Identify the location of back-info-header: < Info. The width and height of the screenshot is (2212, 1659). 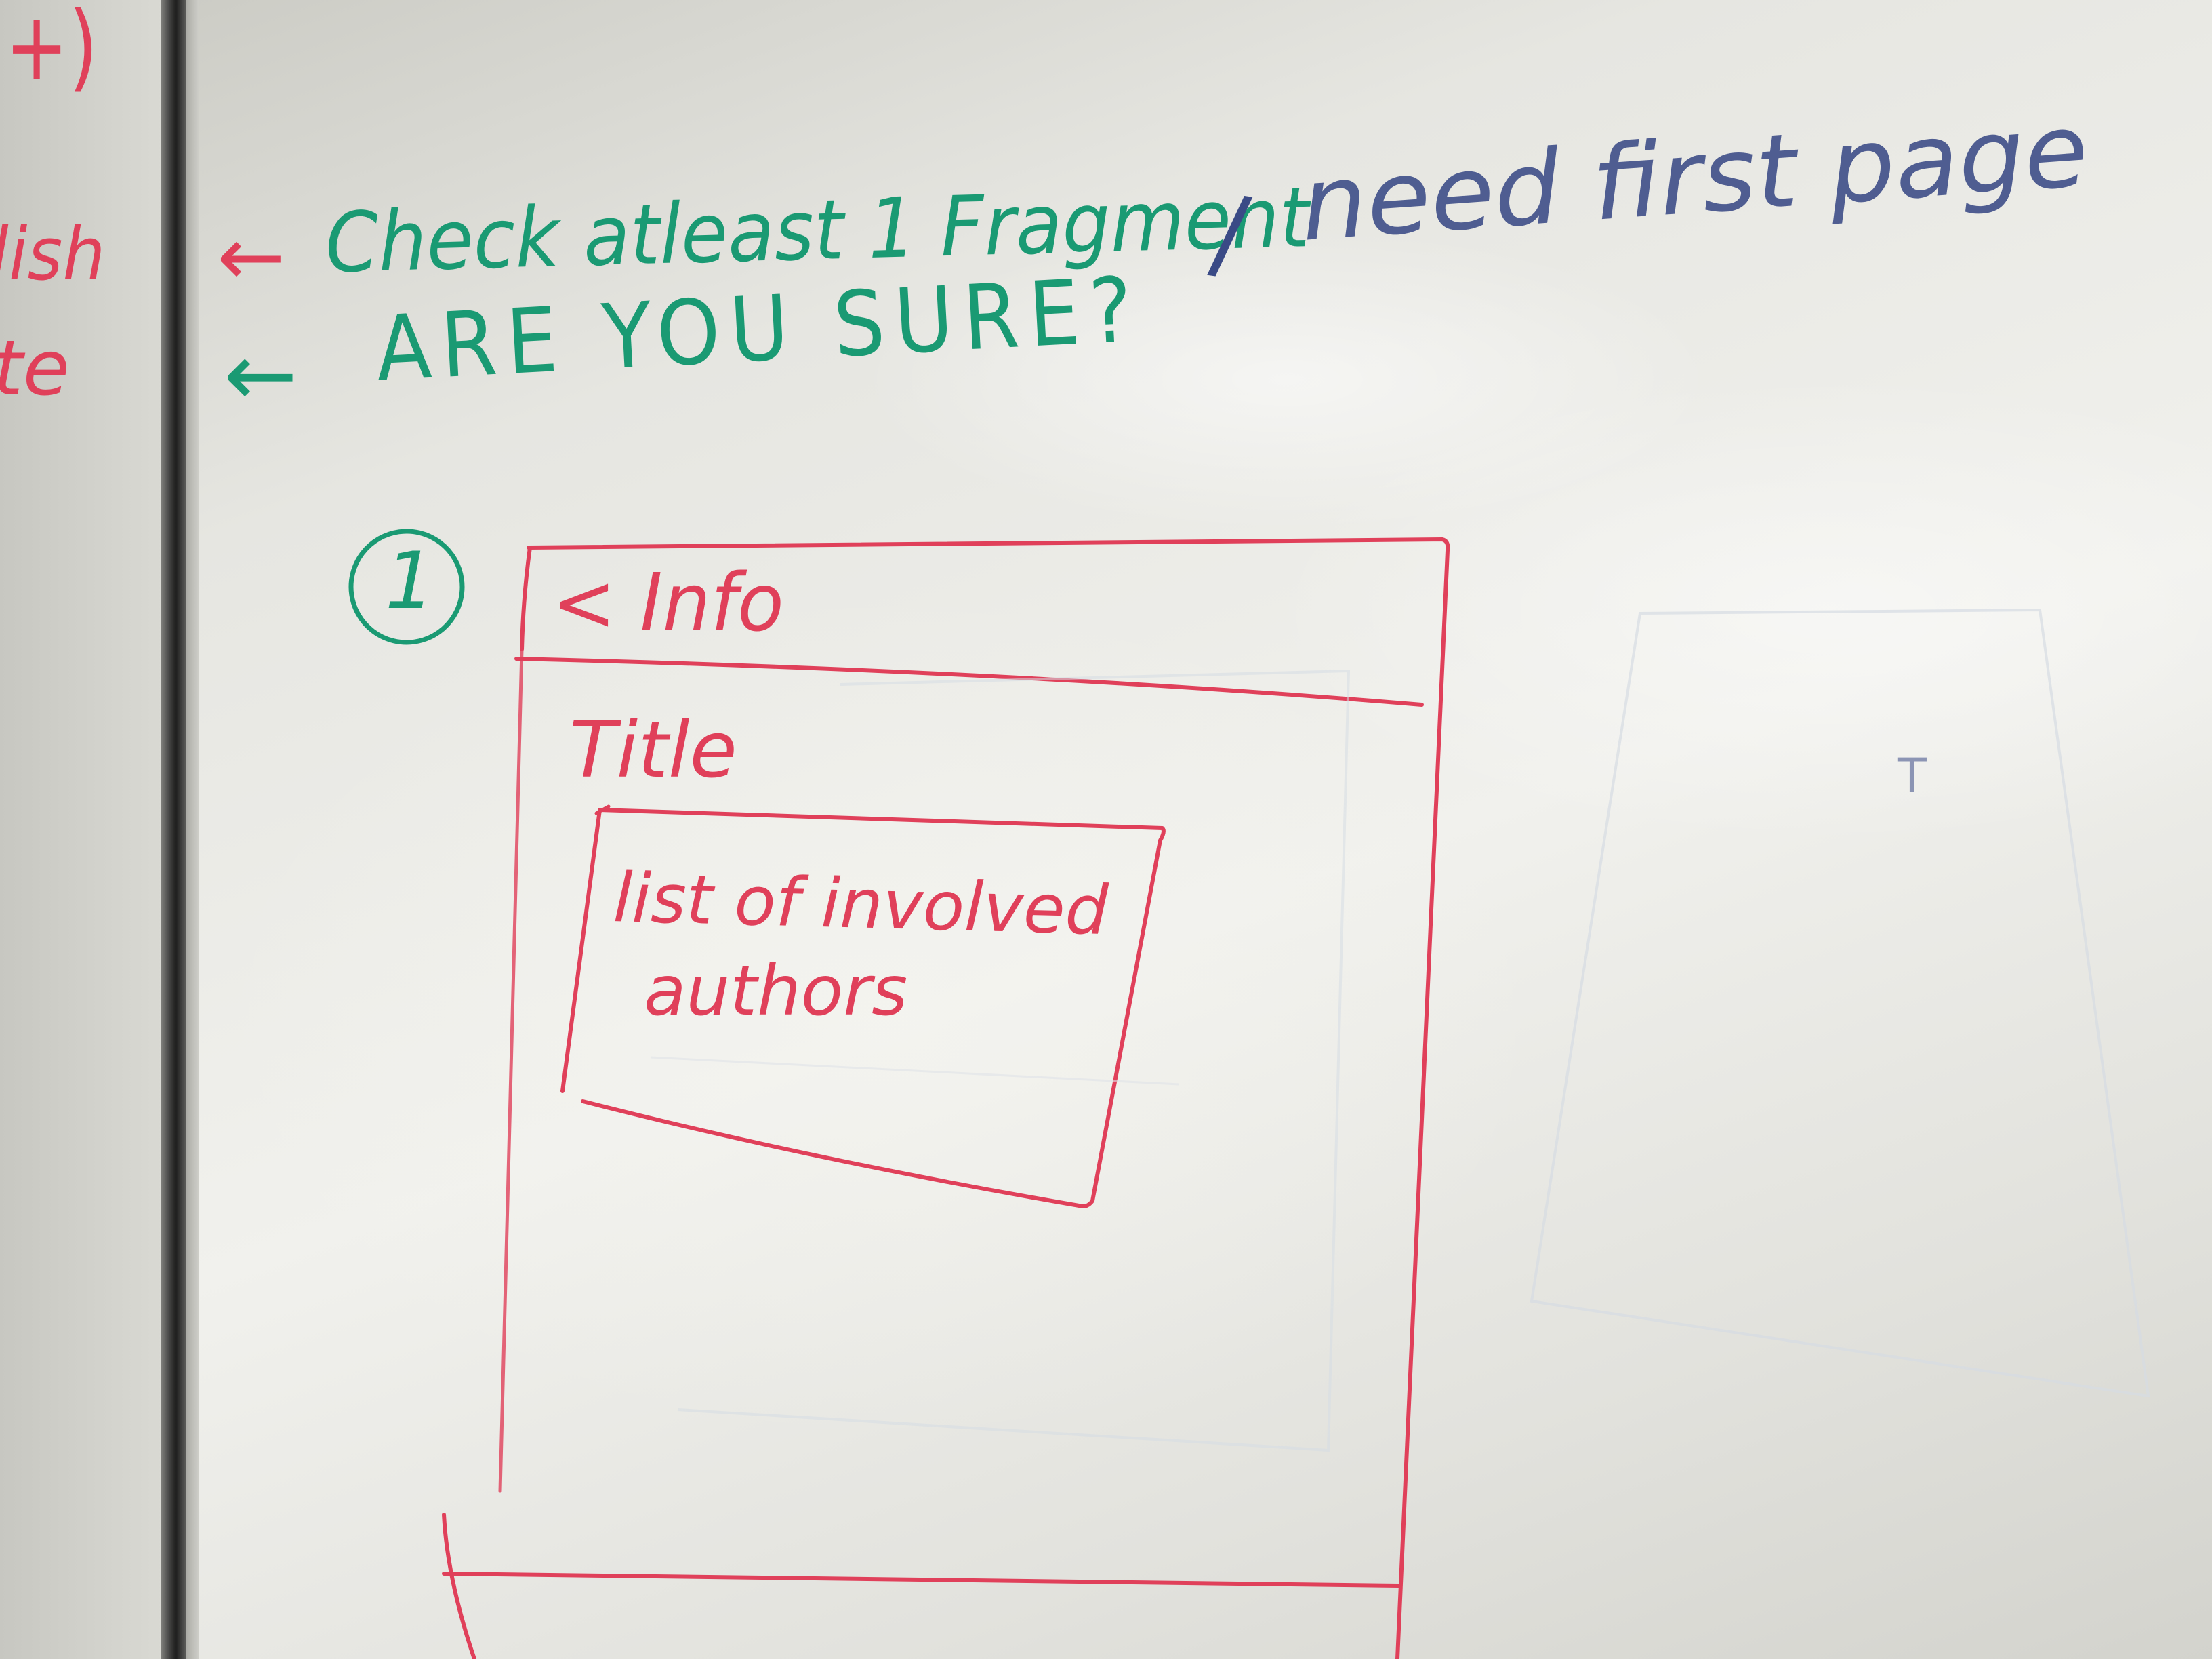
(668, 602).